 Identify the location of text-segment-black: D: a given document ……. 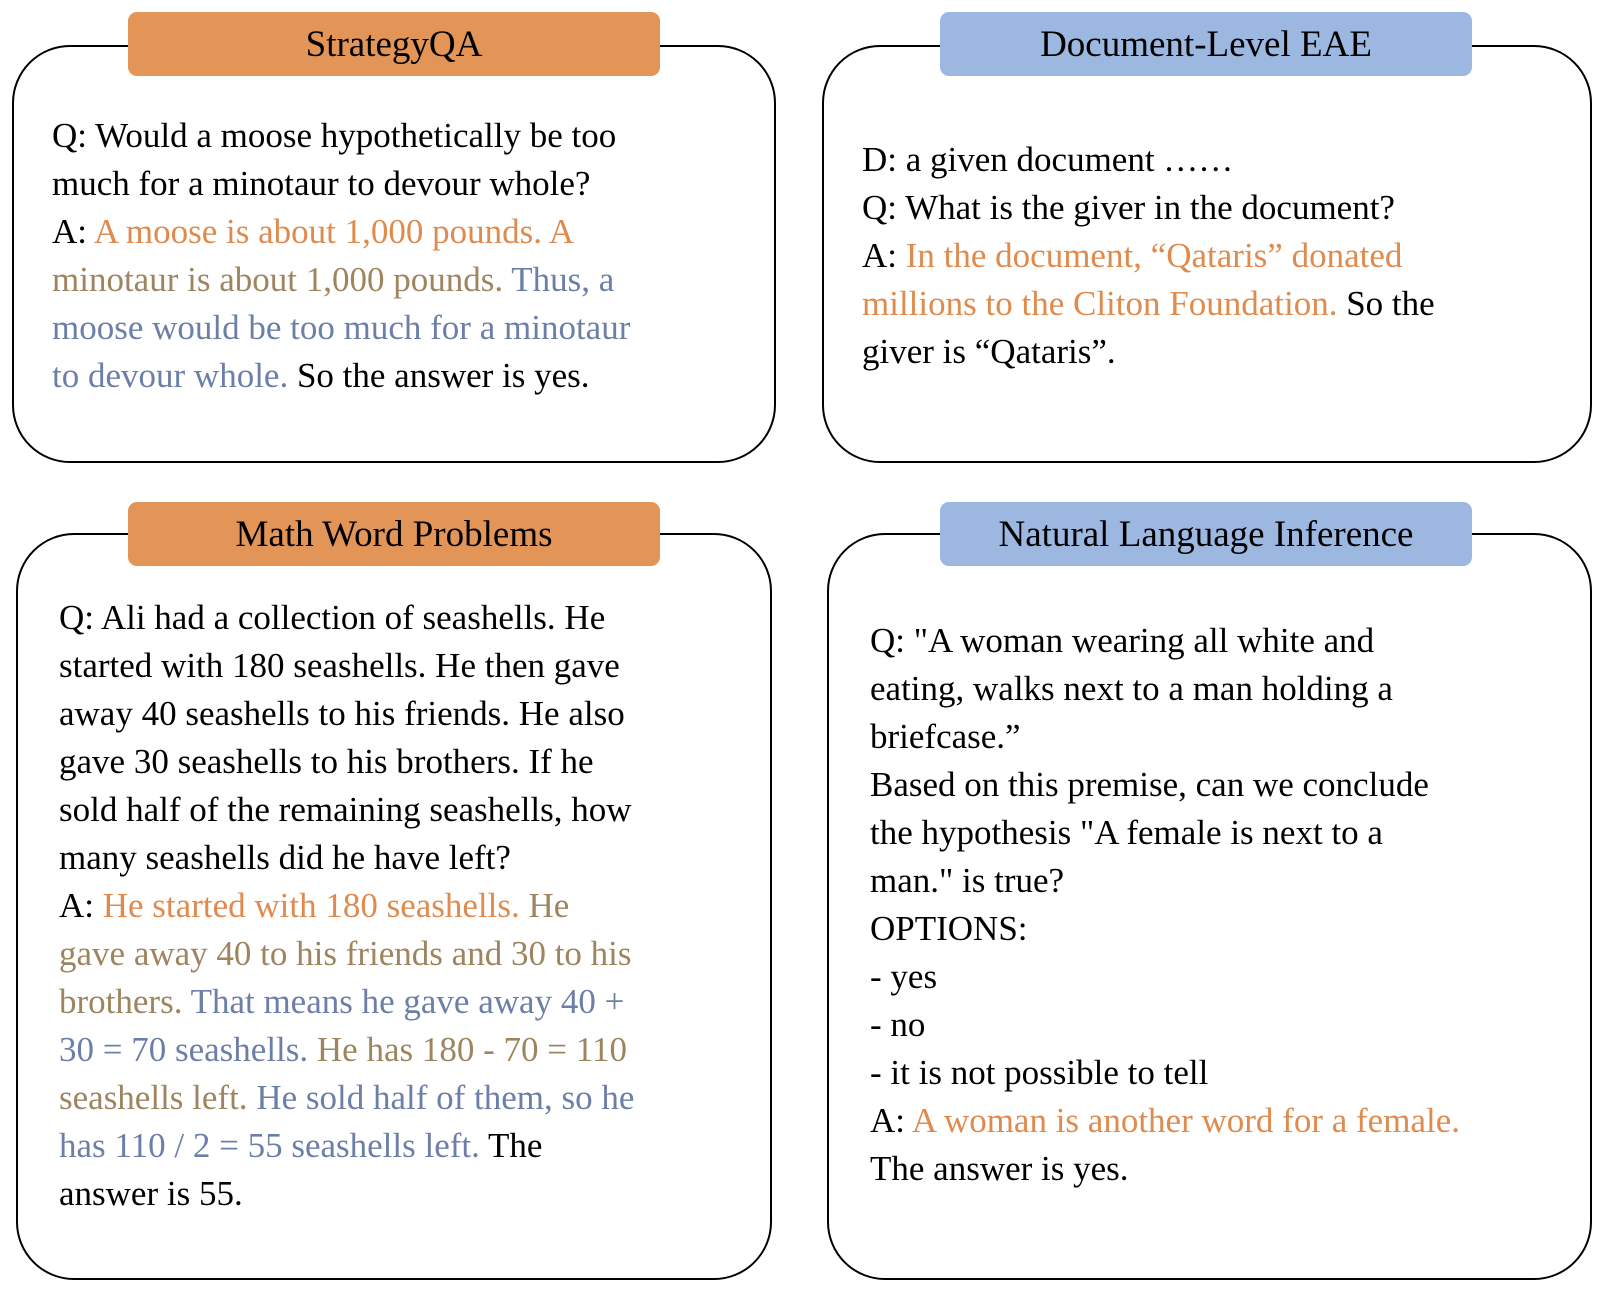
(1048, 159).